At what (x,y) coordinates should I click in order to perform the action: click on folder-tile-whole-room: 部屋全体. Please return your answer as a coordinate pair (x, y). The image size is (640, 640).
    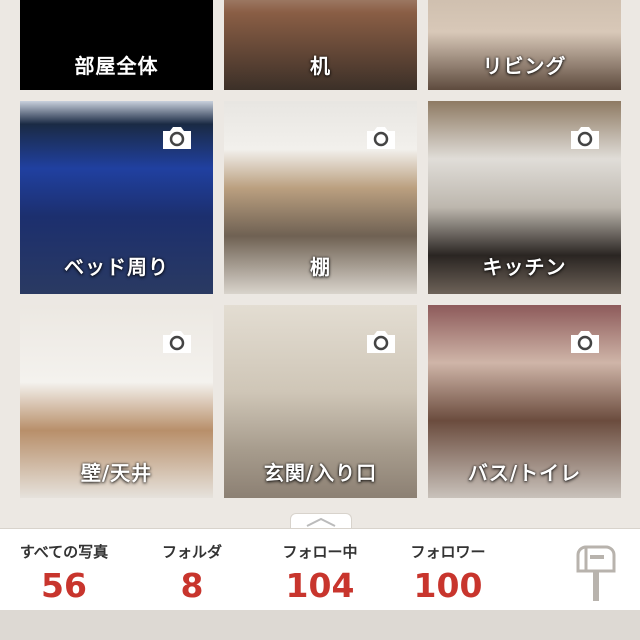
    Looking at the image, I should click on (116, 45).